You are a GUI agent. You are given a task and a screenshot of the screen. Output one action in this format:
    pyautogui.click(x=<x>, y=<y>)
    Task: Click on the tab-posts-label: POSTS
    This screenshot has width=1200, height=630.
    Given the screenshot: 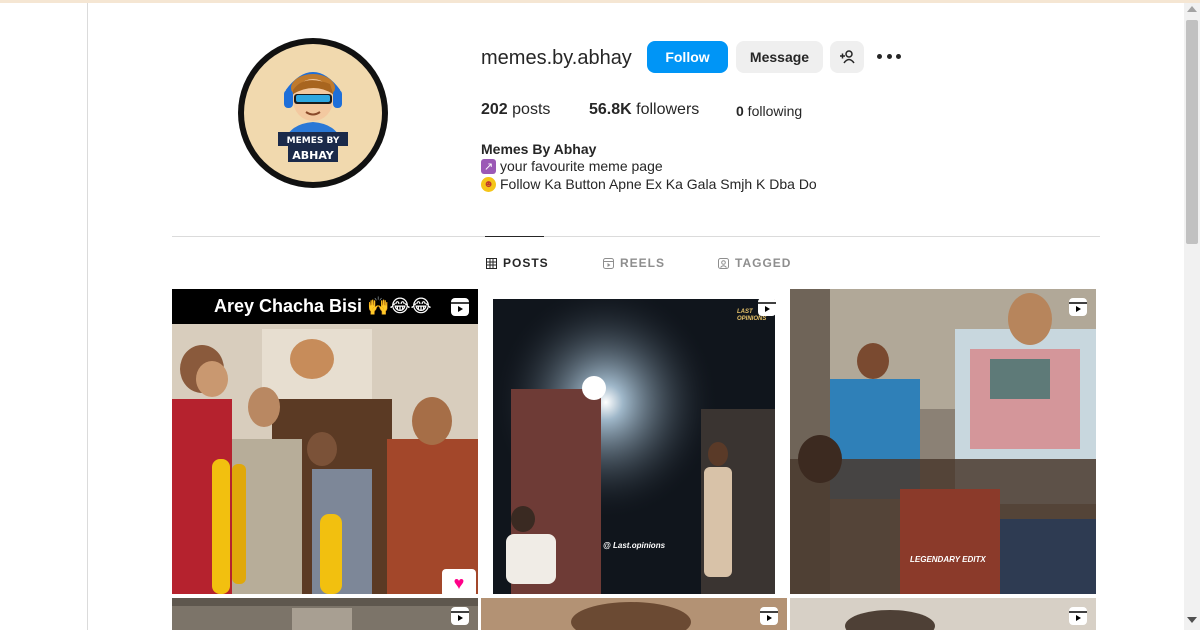 What is the action you would take?
    pyautogui.click(x=526, y=263)
    